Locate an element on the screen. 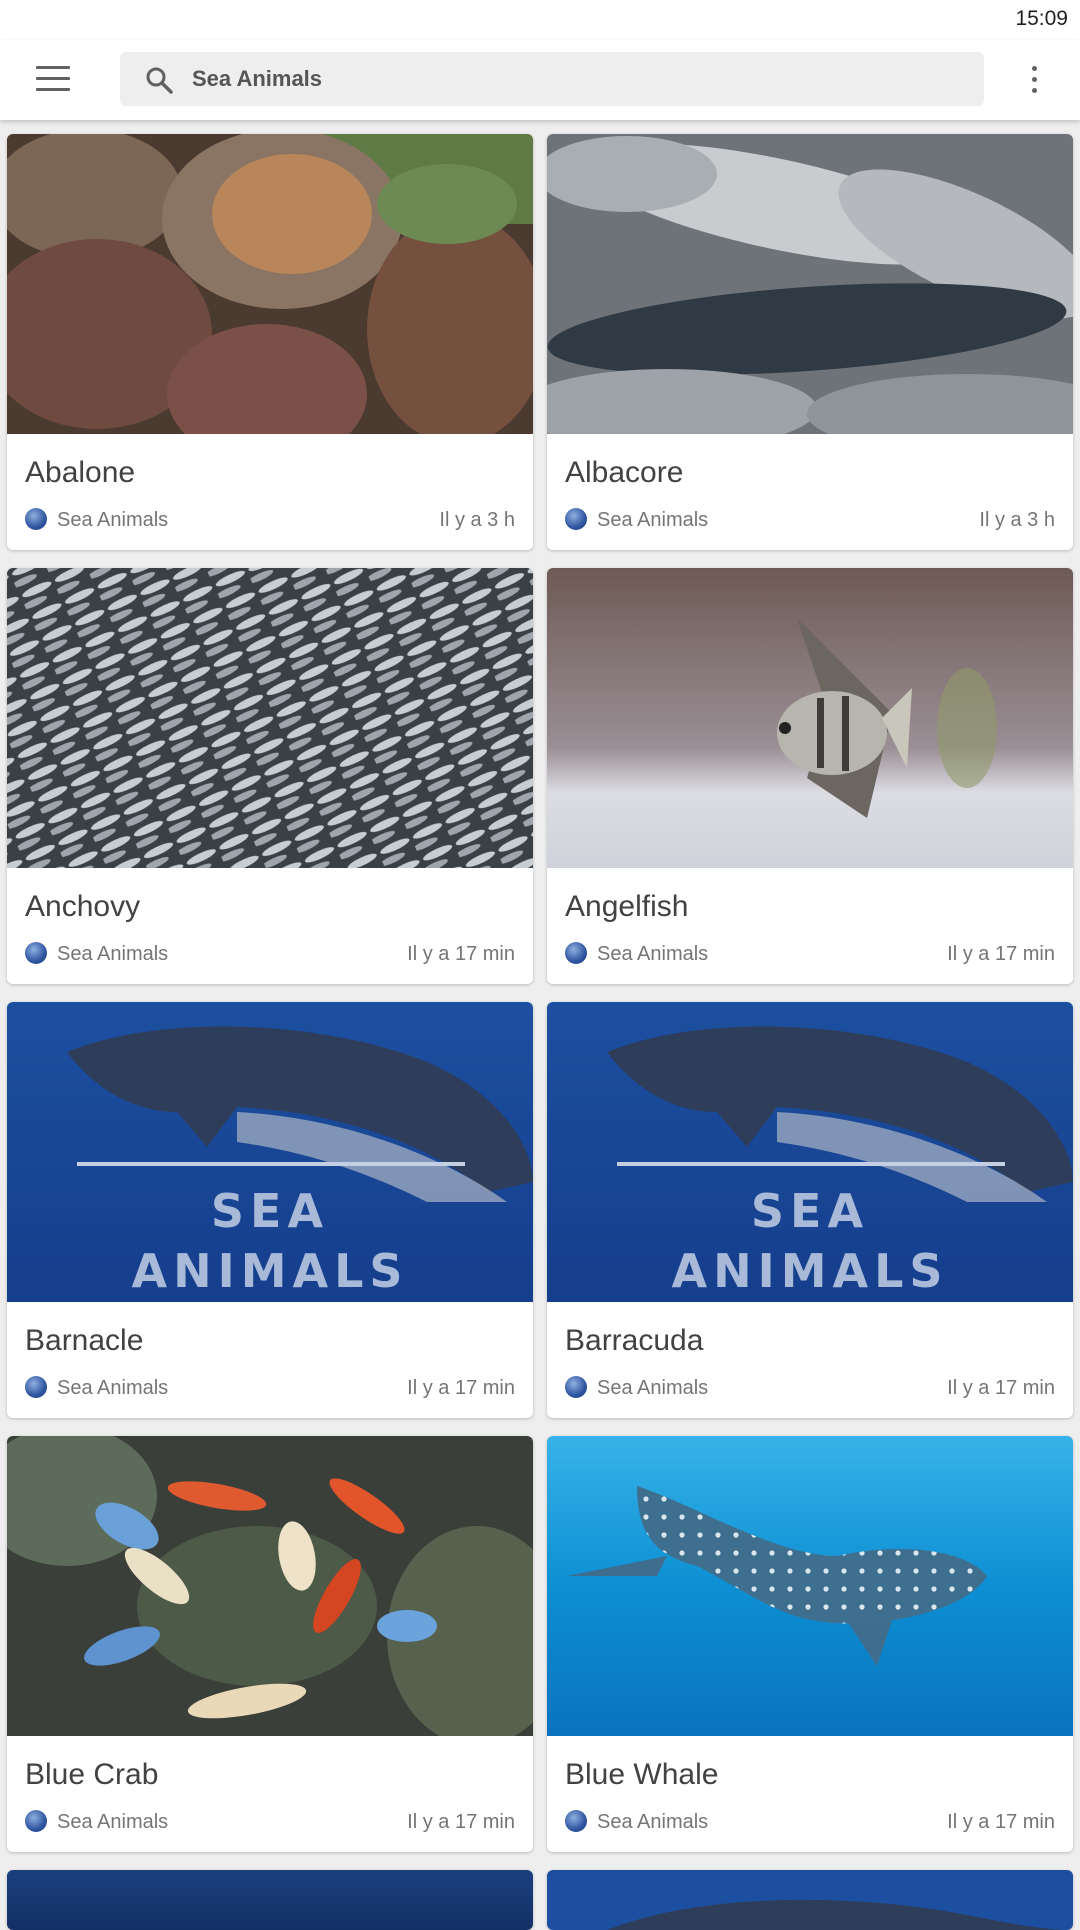 This screenshot has width=1080, height=1930. app-bar: Sea Animals is located at coordinates (540, 80).